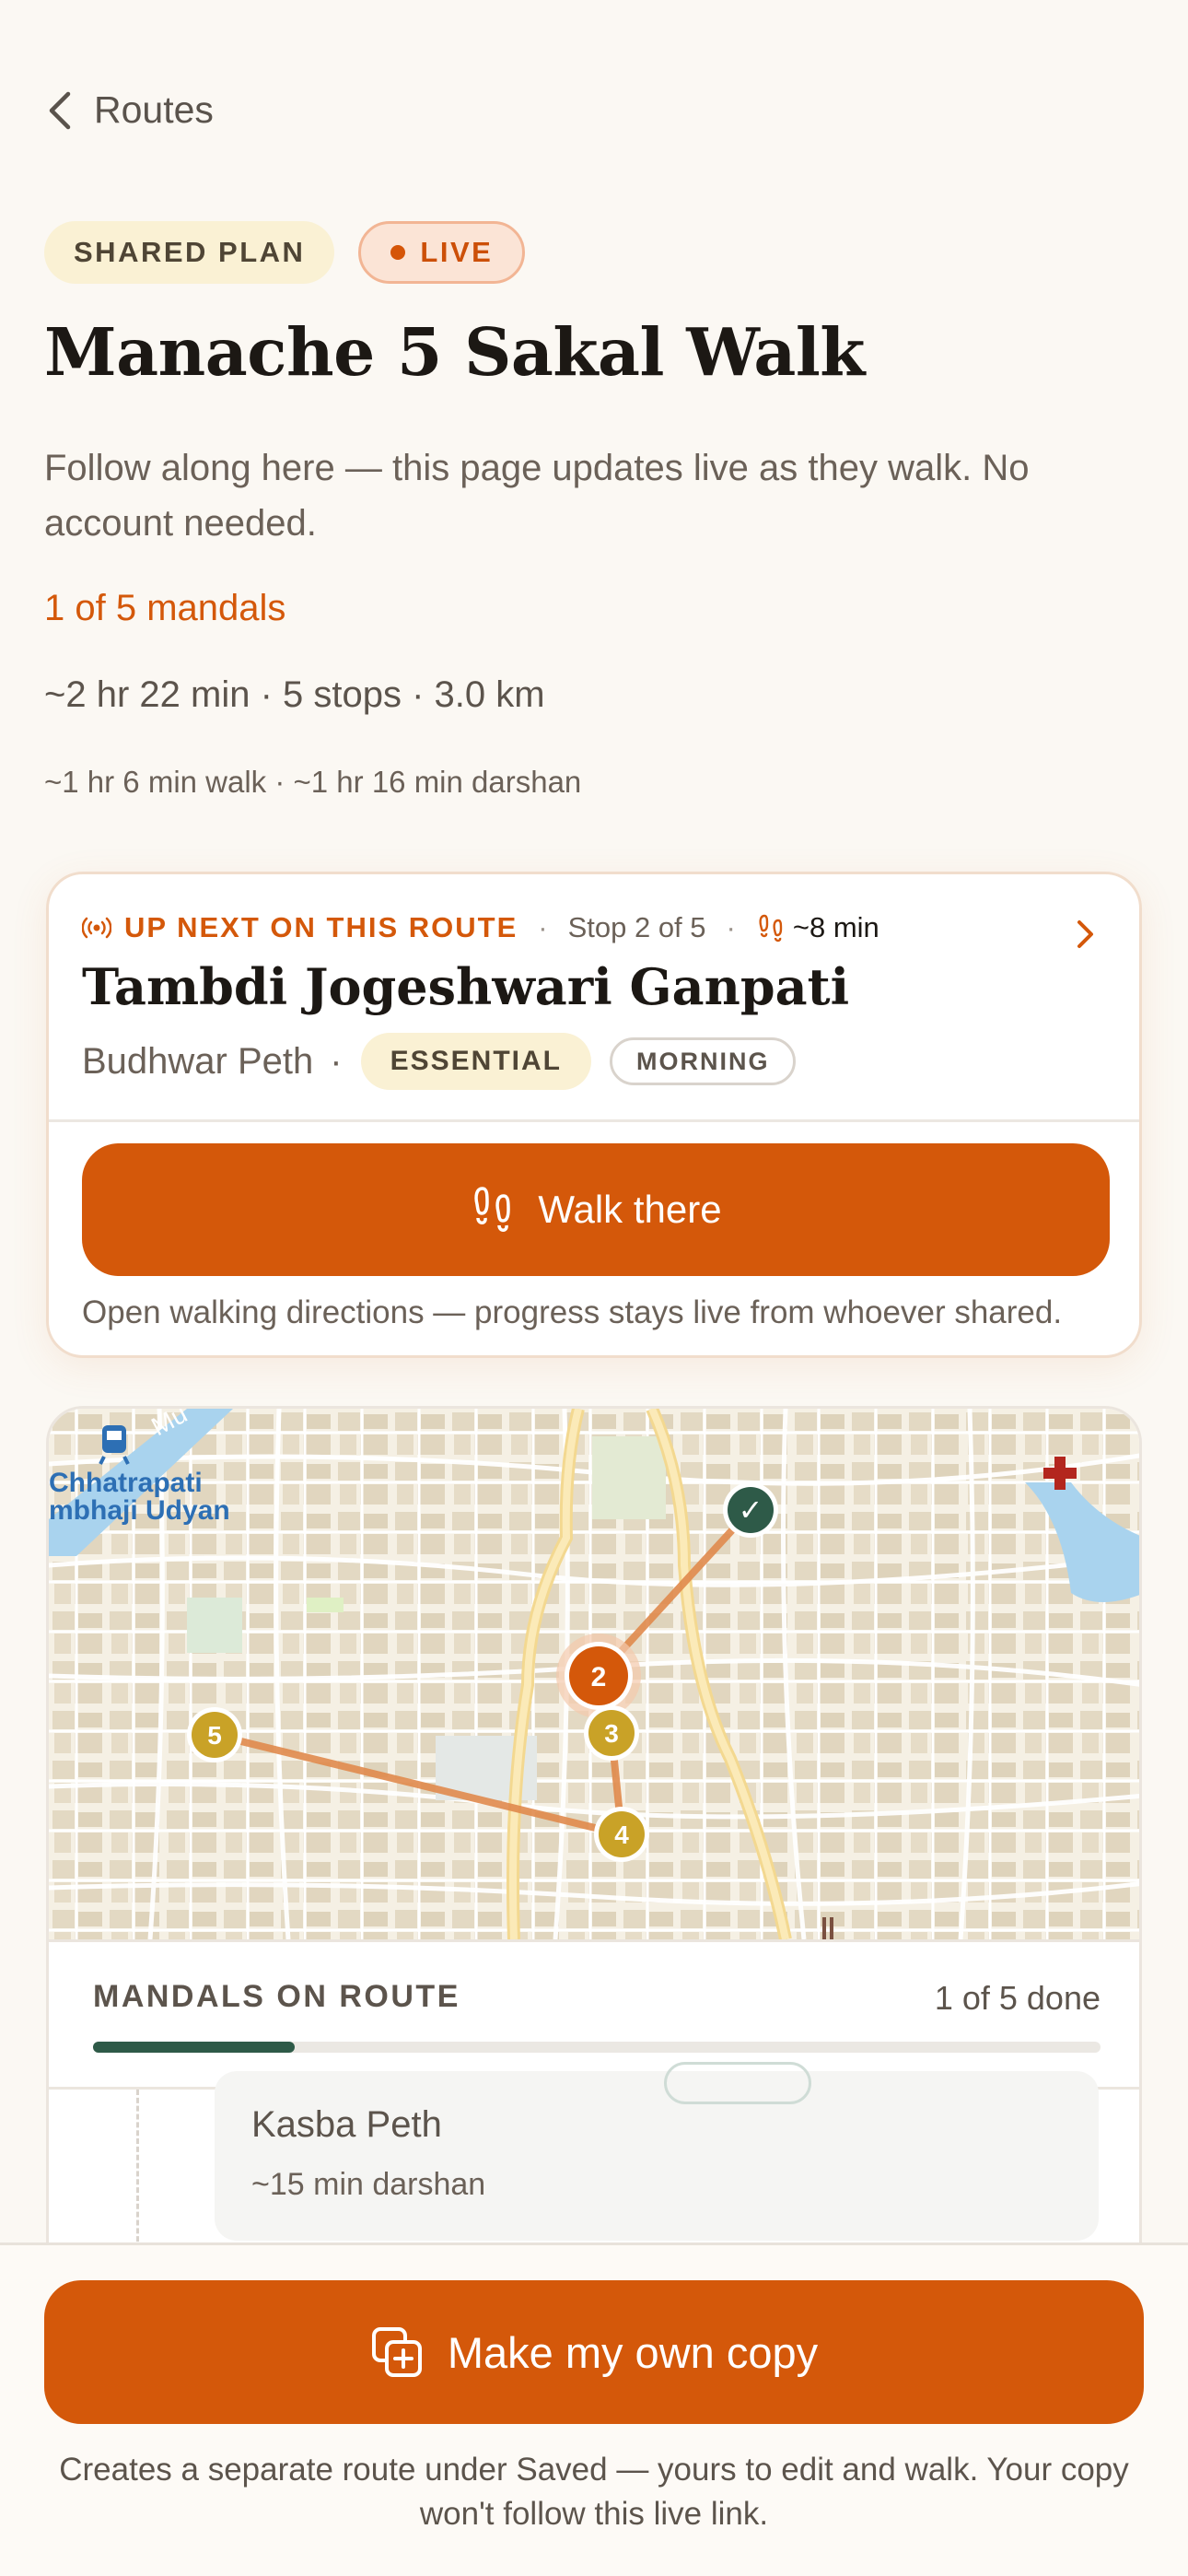 This screenshot has width=1188, height=2576. I want to click on svg-text: 3, so click(611, 1733).